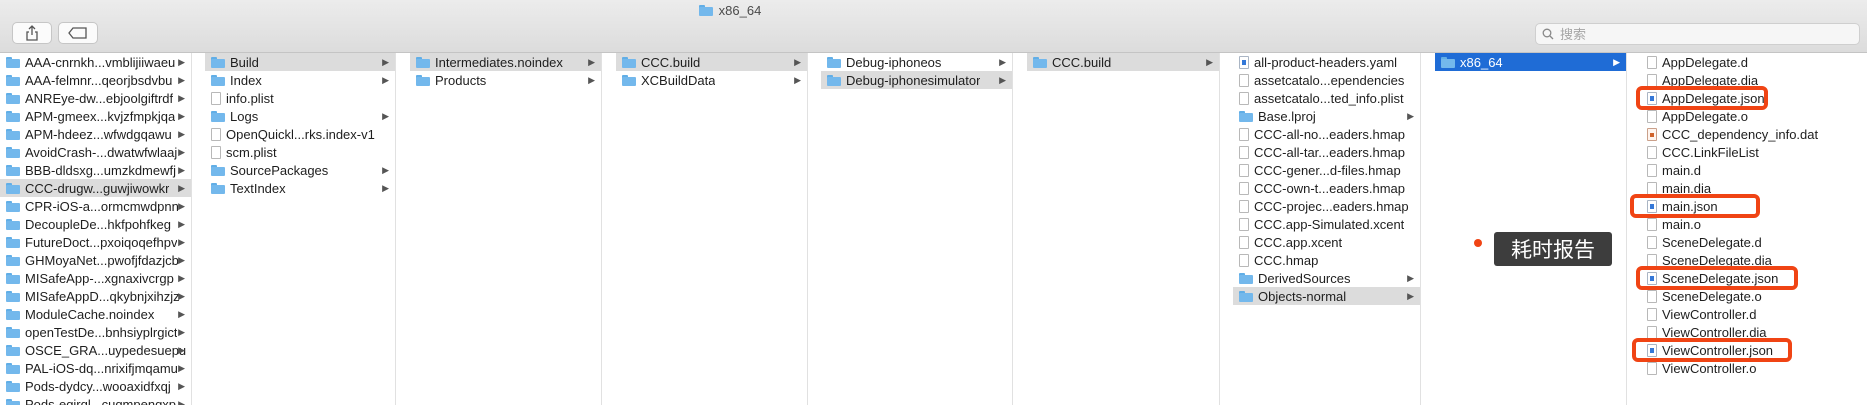  What do you see at coordinates (505, 80) in the screenshot?
I see `folder-row: Products ▶` at bounding box center [505, 80].